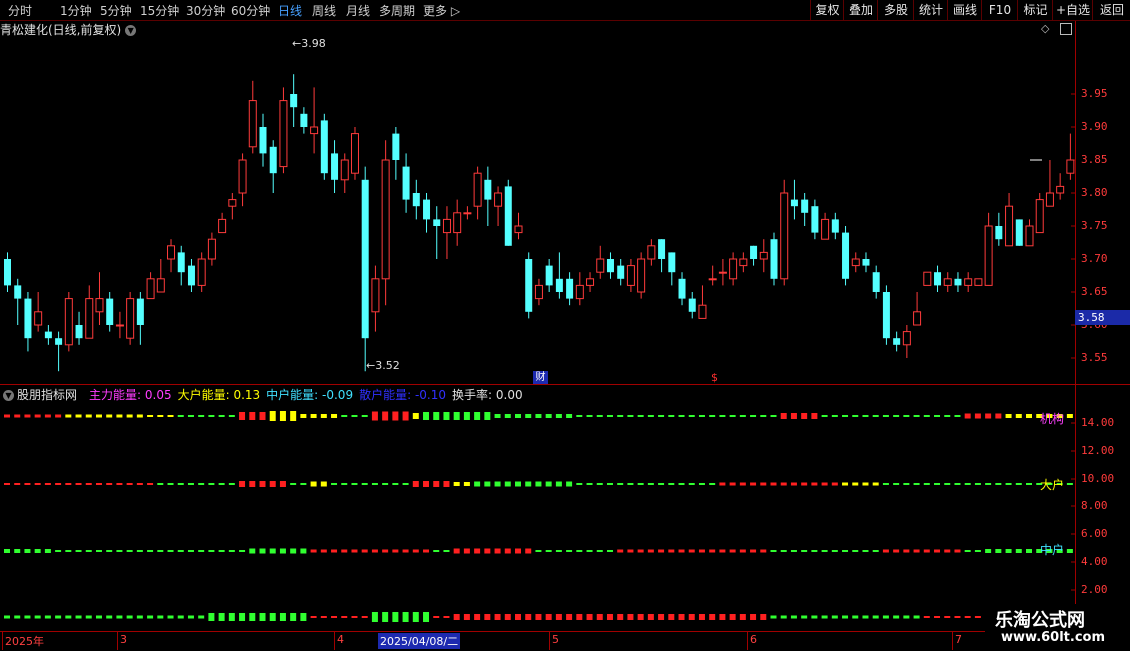 The height and width of the screenshot is (651, 1130). I want to click on toolbar-button: 返回, so click(1111, 10).